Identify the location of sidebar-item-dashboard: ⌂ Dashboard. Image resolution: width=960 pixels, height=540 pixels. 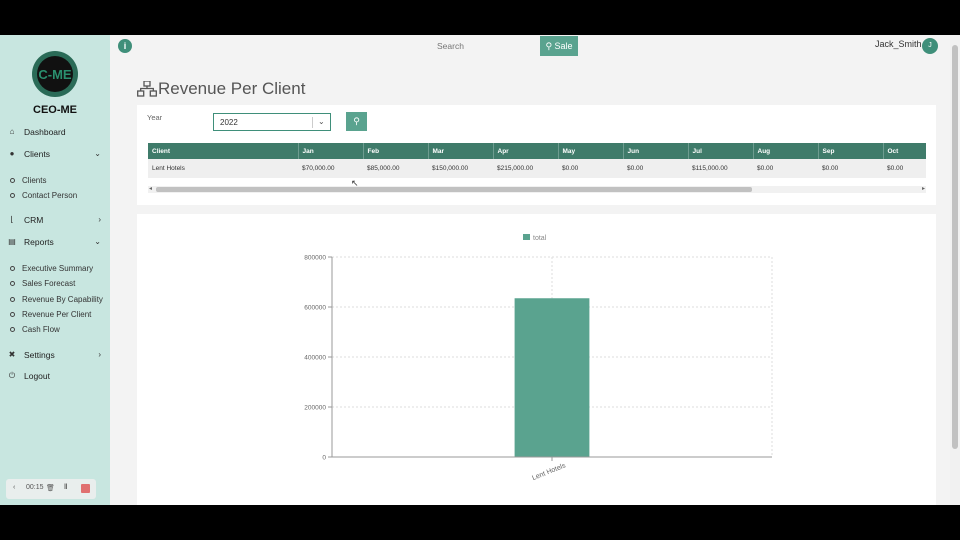
(55, 133).